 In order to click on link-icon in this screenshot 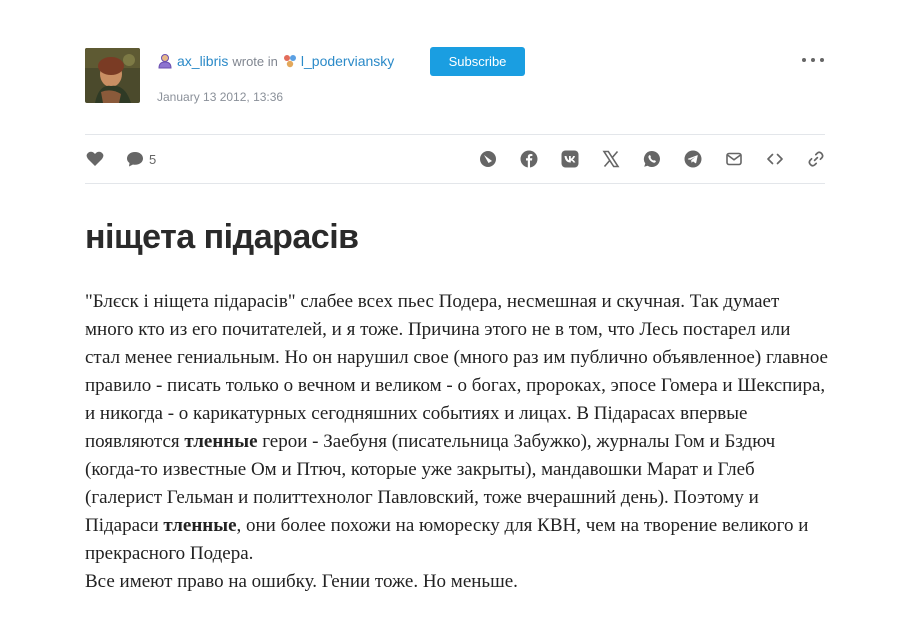, I will do `click(816, 159)`.